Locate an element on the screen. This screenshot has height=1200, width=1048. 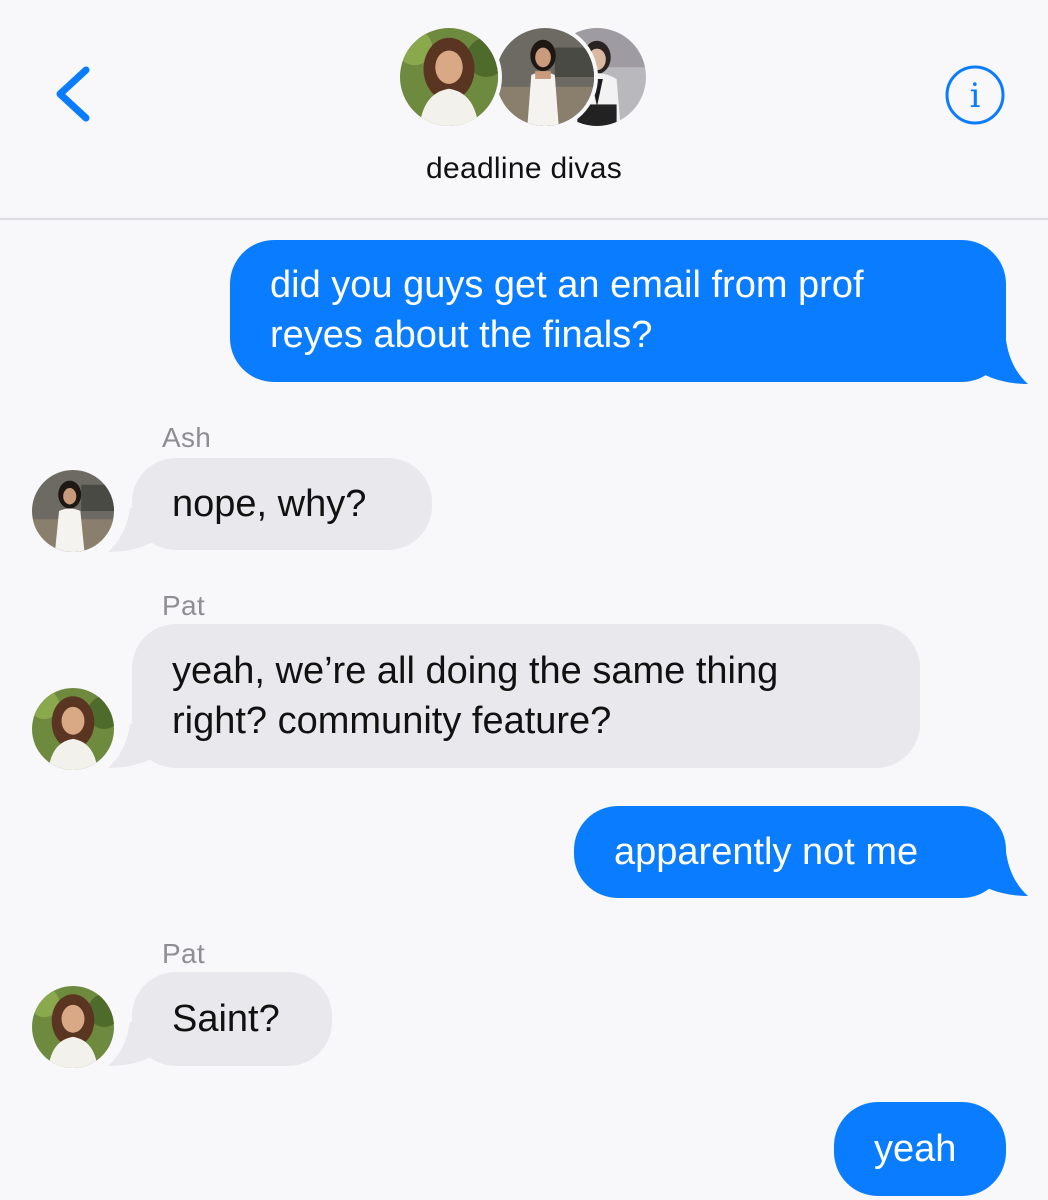
message-text: Saint? is located at coordinates (226, 1019).